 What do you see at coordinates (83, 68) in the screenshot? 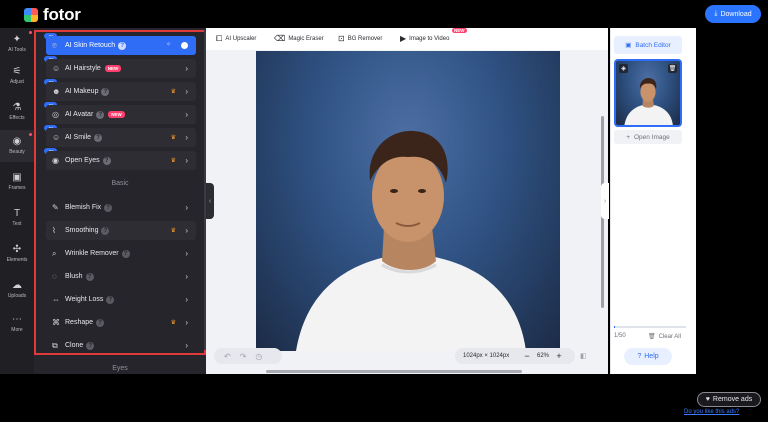
I see `item-label: AI Hairstyle` at bounding box center [83, 68].